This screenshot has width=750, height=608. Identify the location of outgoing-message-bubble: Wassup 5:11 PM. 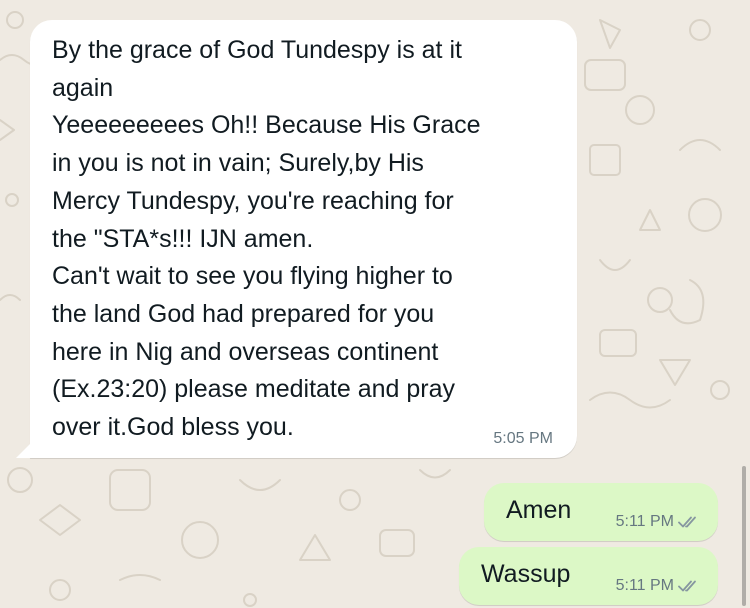
(588, 576).